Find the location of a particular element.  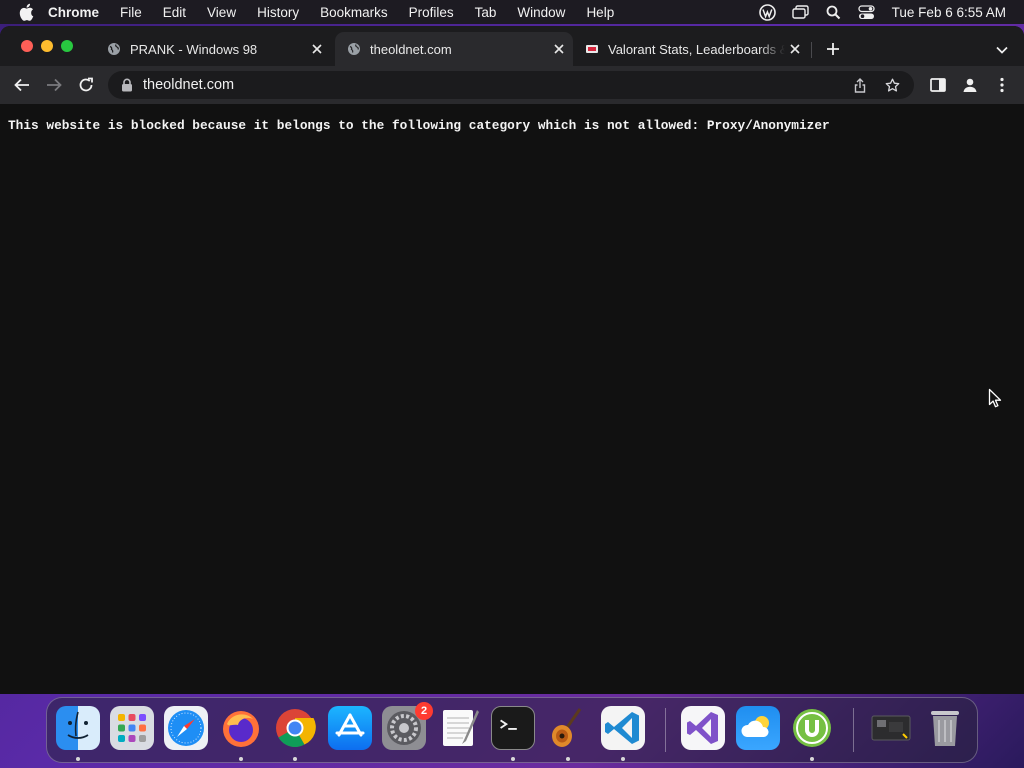

spotlight-search-icon is located at coordinates (834, 12).